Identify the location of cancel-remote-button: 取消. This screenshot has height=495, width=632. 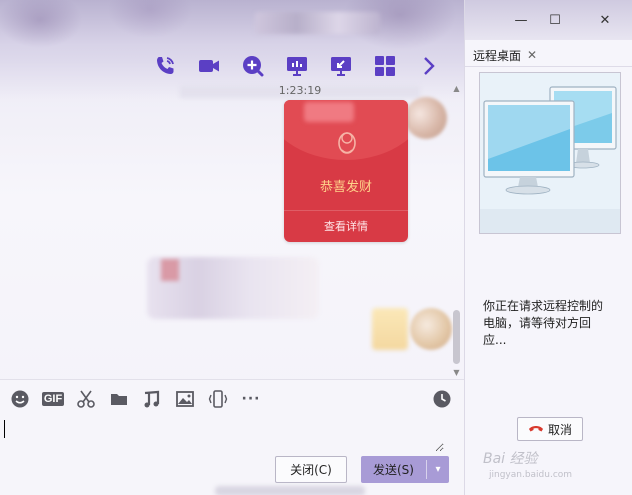
(550, 429).